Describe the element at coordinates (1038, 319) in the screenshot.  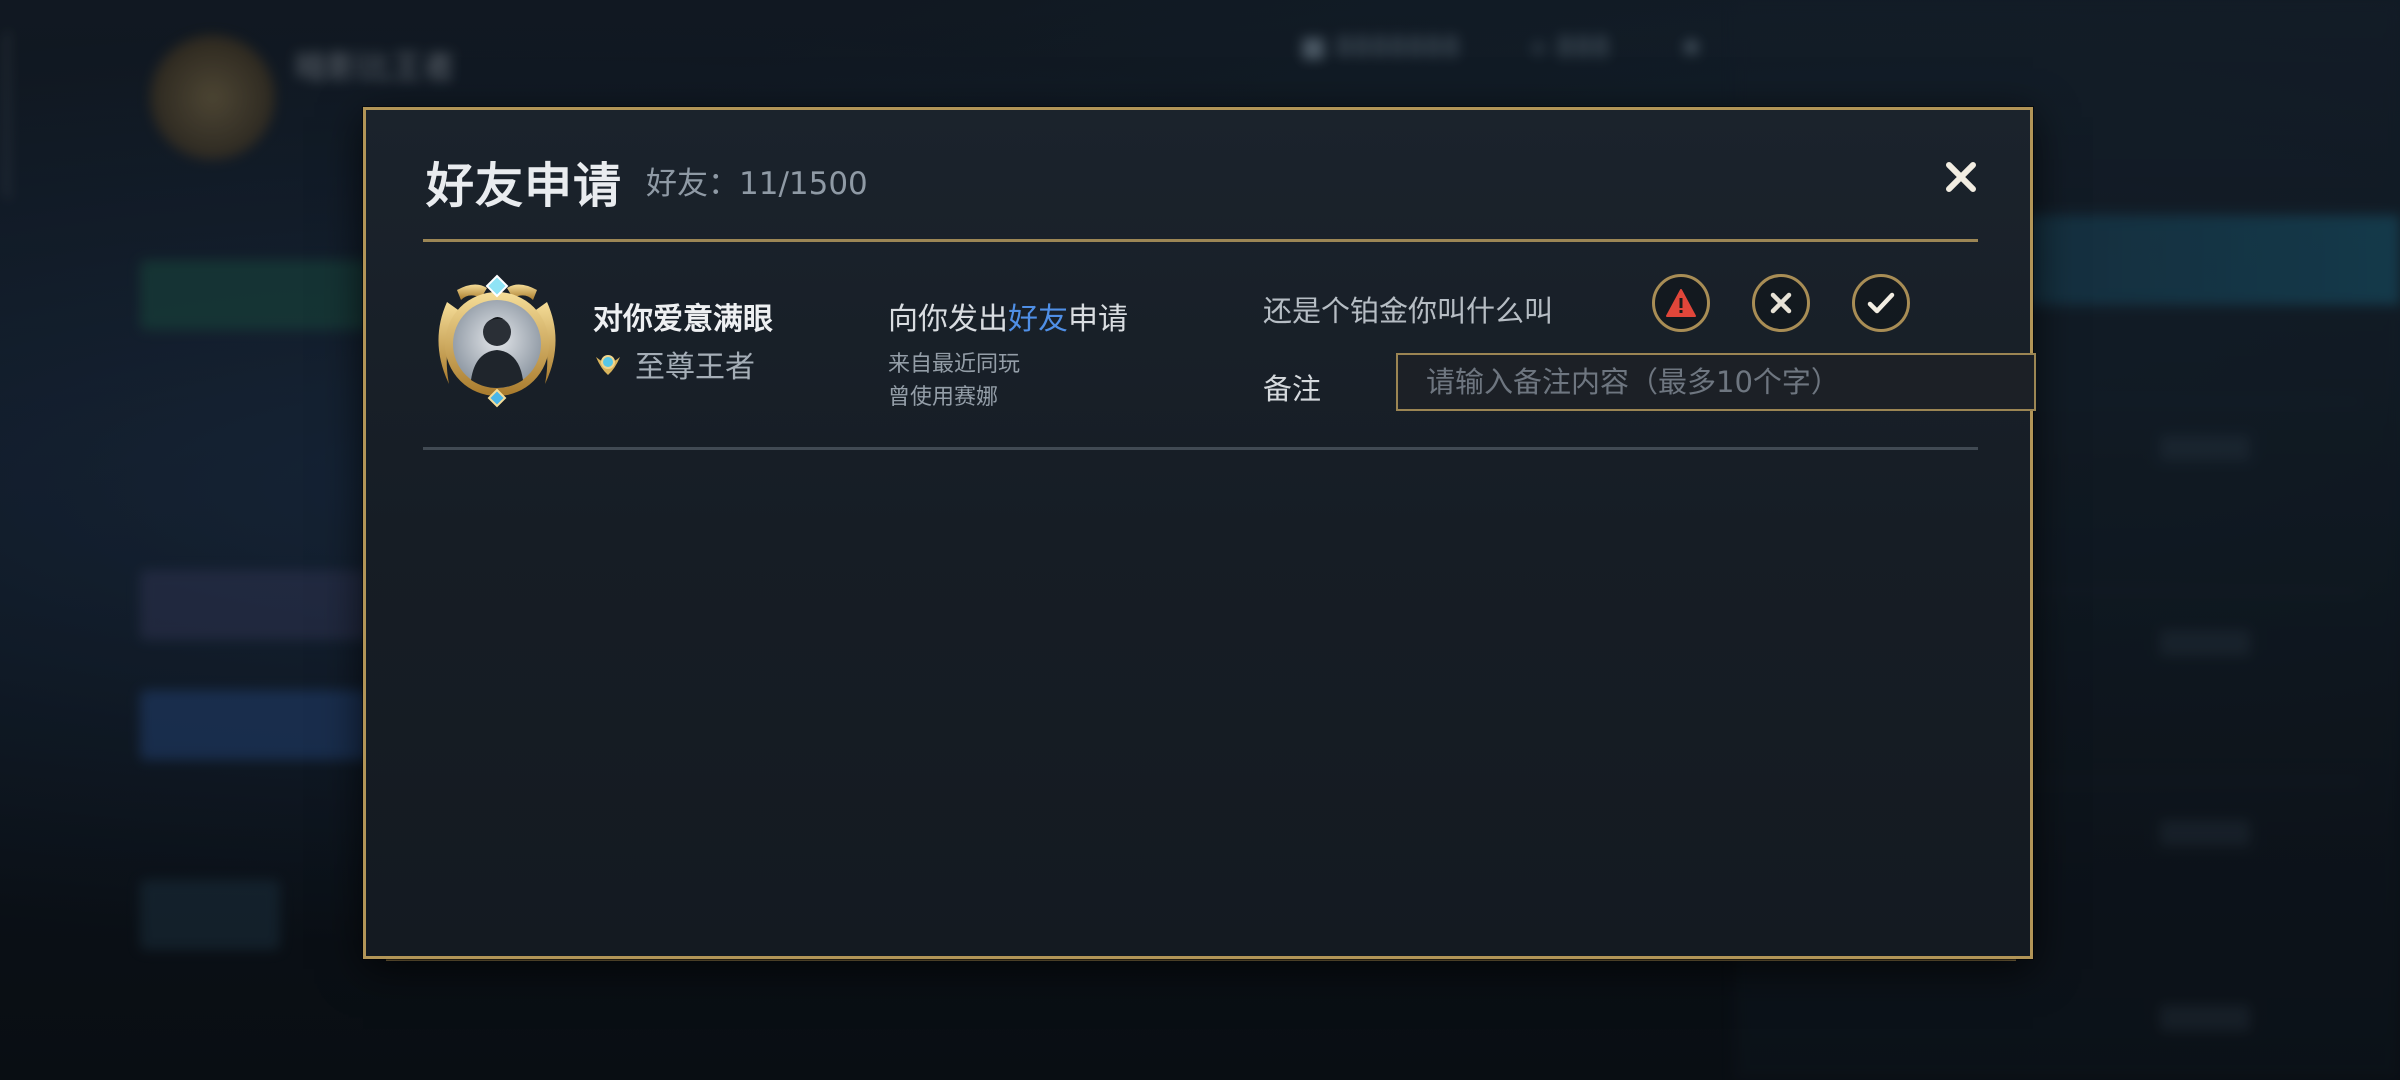
I see `request-type-highlight: 好友` at that location.